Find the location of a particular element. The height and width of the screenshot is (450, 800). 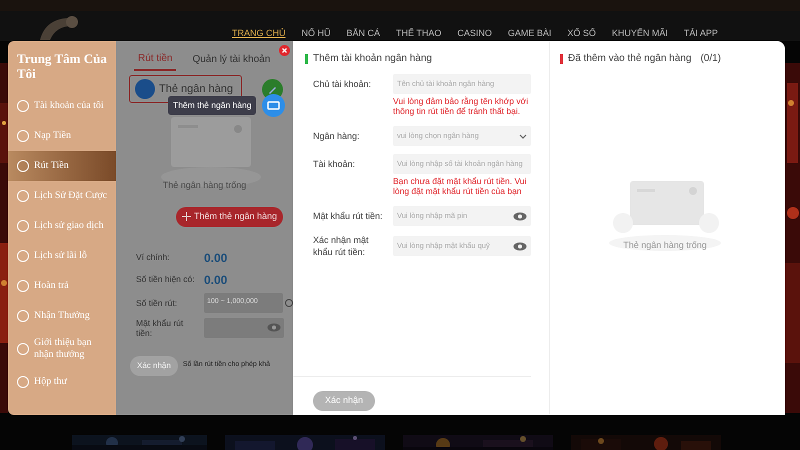

sidebar-item: Giới thiệu bạn nhận thưởng is located at coordinates (62, 349).